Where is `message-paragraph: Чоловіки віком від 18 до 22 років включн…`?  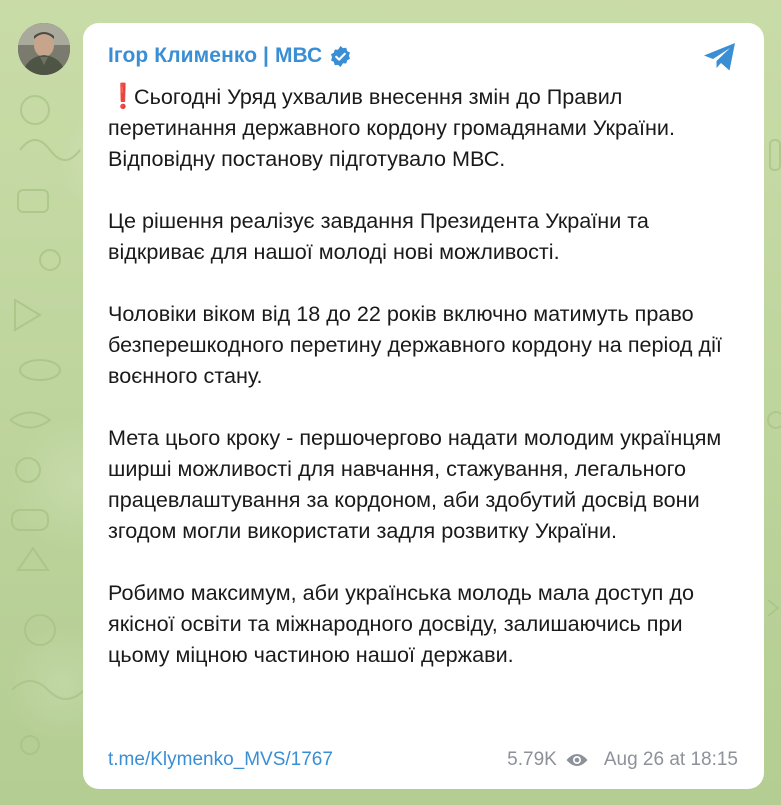
message-paragraph: Чоловіки віком від 18 до 22 років включн… is located at coordinates (415, 344).